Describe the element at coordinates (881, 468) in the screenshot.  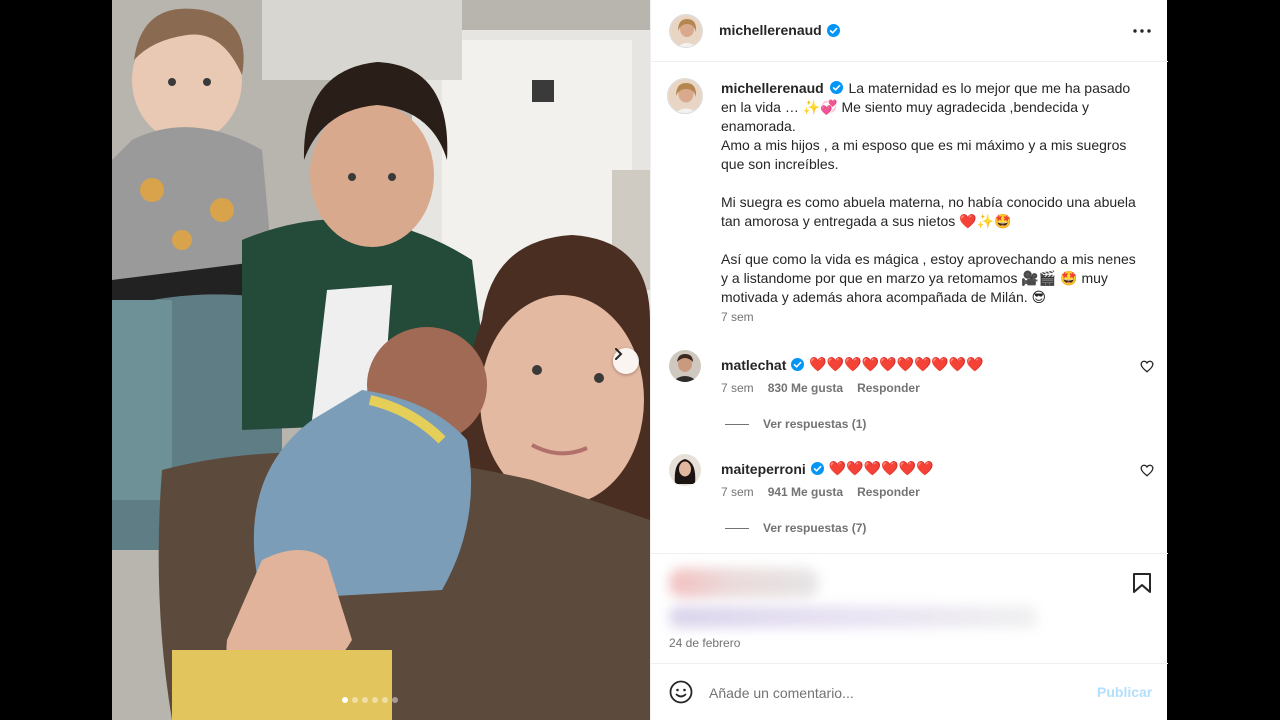
I see `comment-text: ❤️❤️❤️❤️❤️❤️` at that location.